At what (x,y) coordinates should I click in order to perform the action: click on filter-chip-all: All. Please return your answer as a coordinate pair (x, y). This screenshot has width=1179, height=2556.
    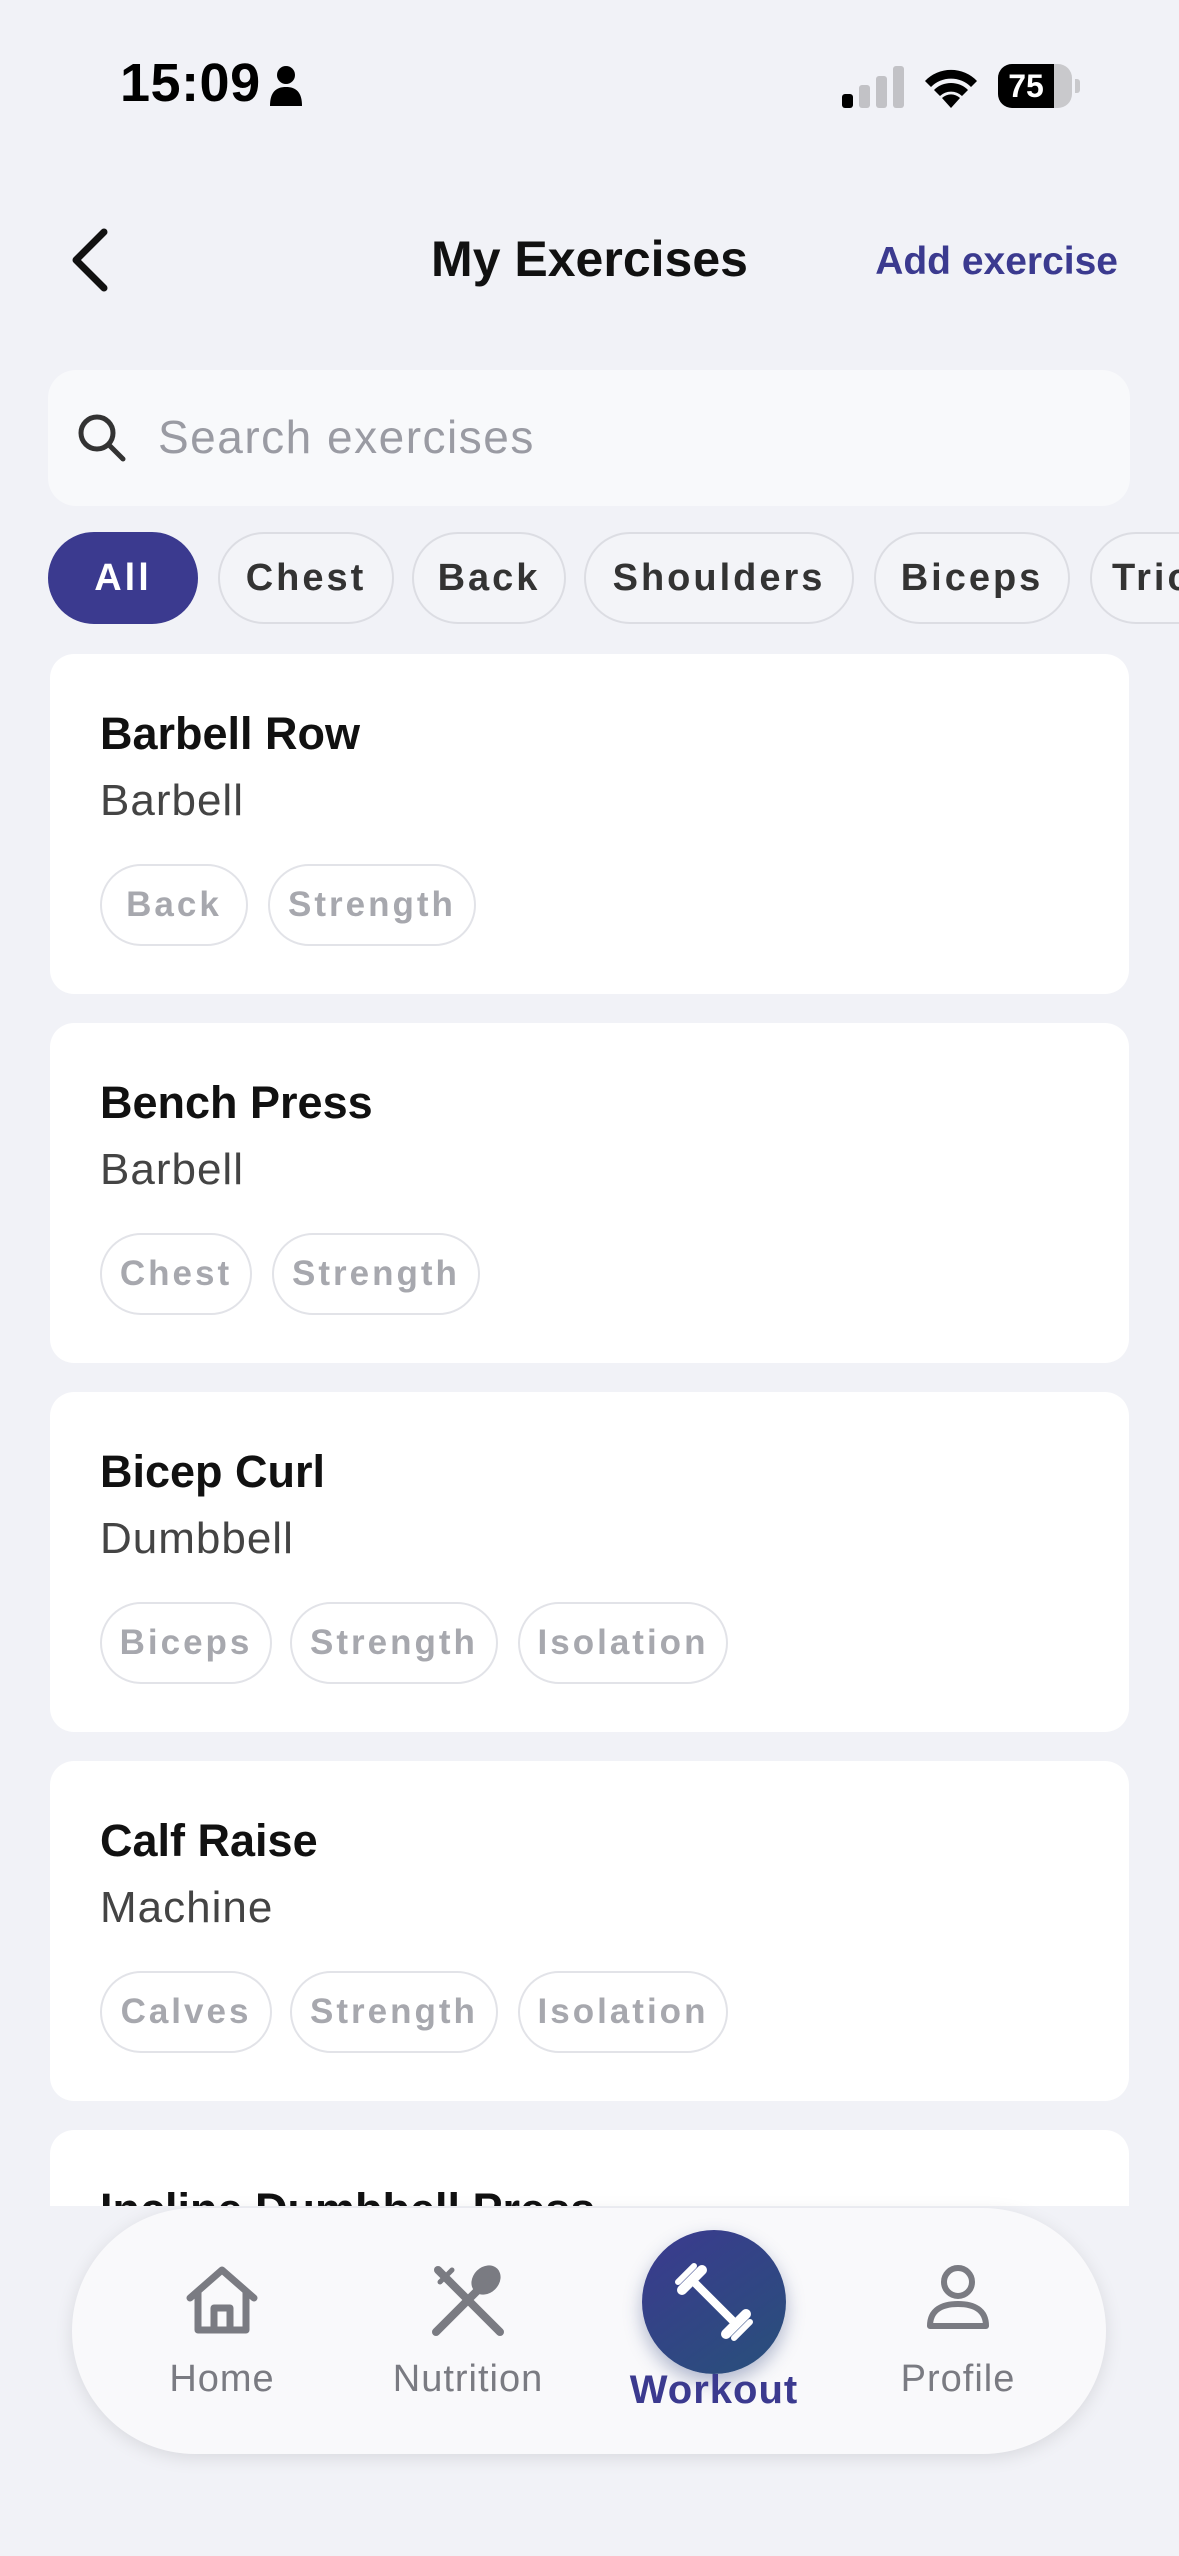
    Looking at the image, I should click on (123, 578).